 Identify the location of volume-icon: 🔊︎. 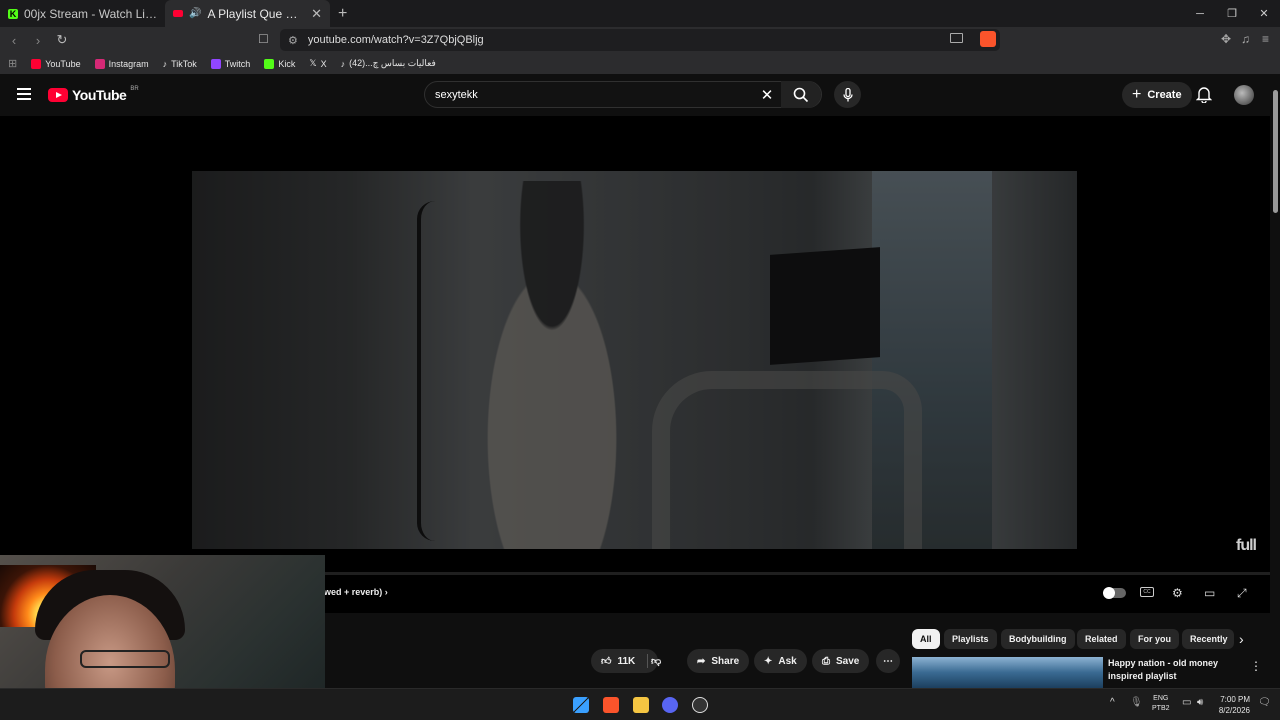
(1200, 702).